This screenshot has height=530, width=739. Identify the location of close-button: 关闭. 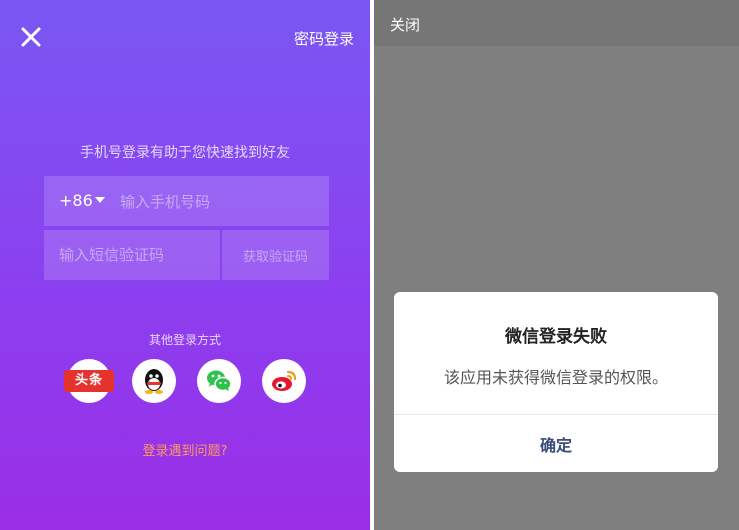
(405, 24).